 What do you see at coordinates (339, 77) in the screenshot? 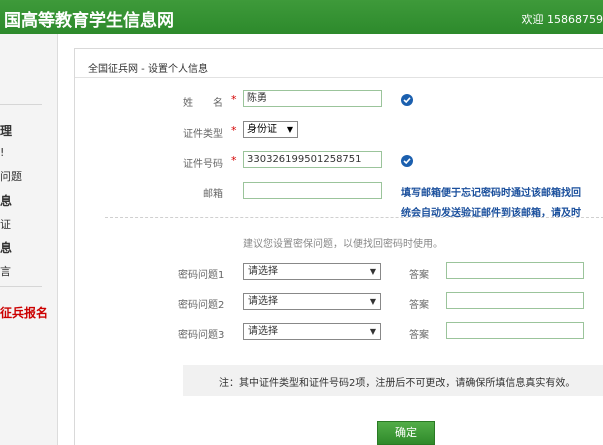
I see `breadcrumb-divider` at bounding box center [339, 77].